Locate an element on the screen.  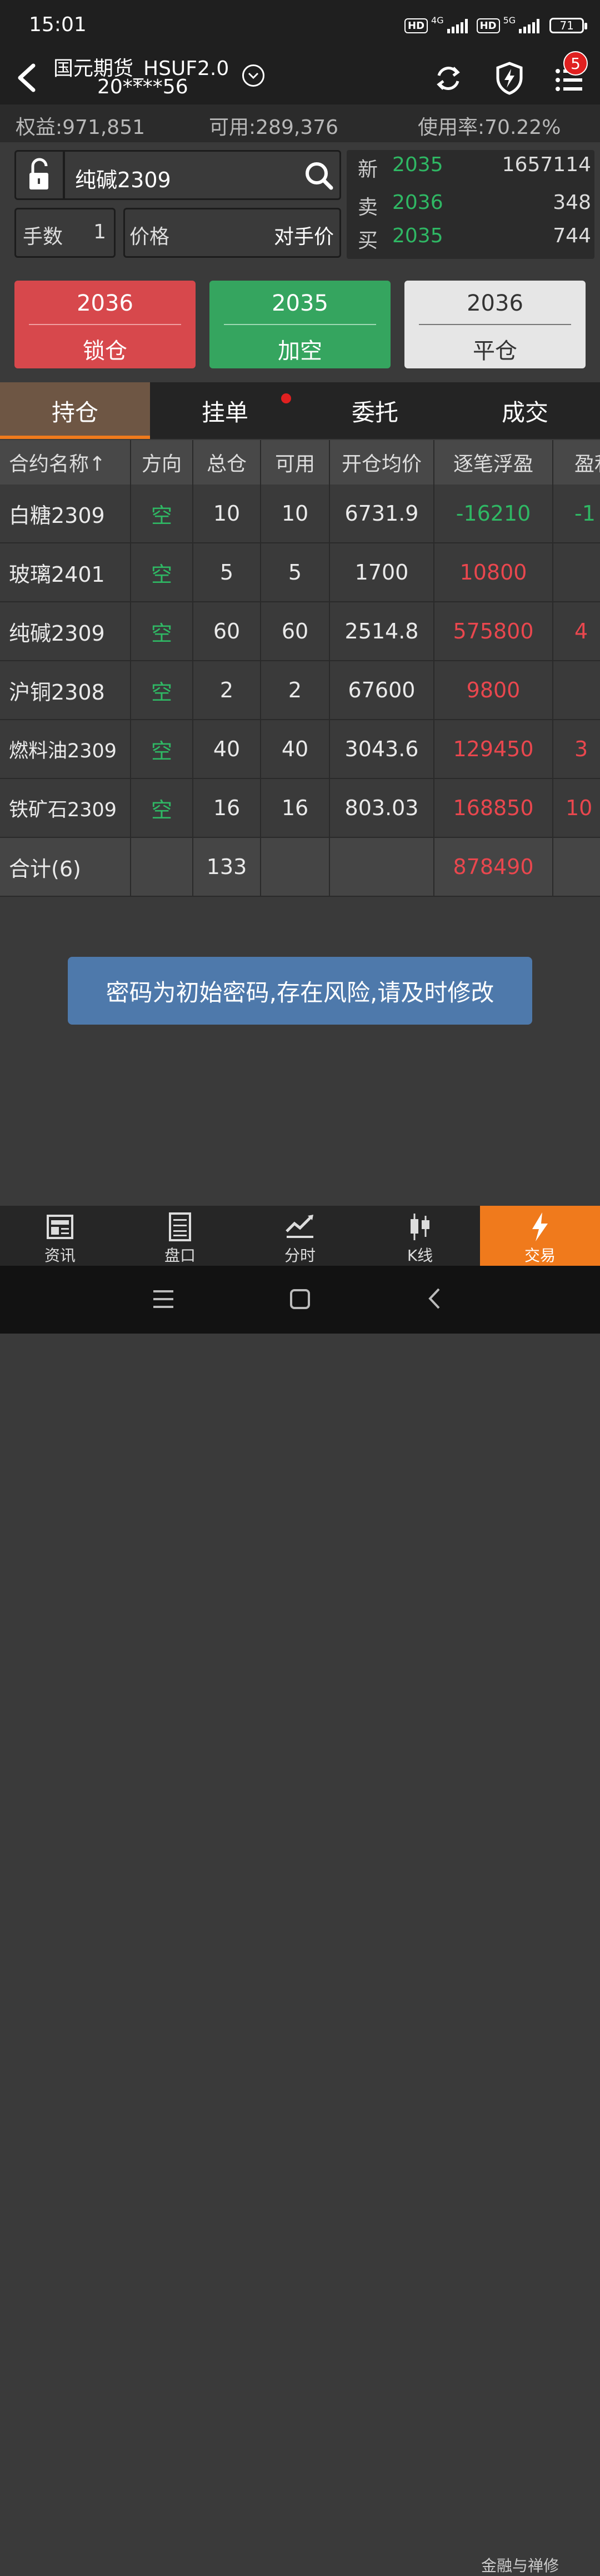
hd-icon: HD is located at coordinates (416, 25).